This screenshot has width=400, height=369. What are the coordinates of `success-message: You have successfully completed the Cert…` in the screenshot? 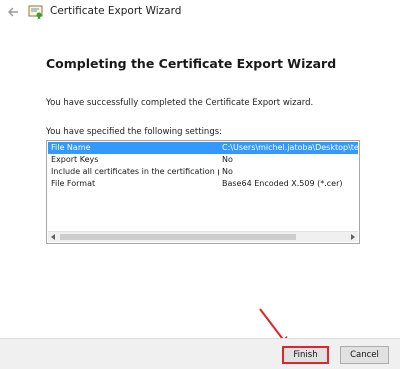 It's located at (180, 103).